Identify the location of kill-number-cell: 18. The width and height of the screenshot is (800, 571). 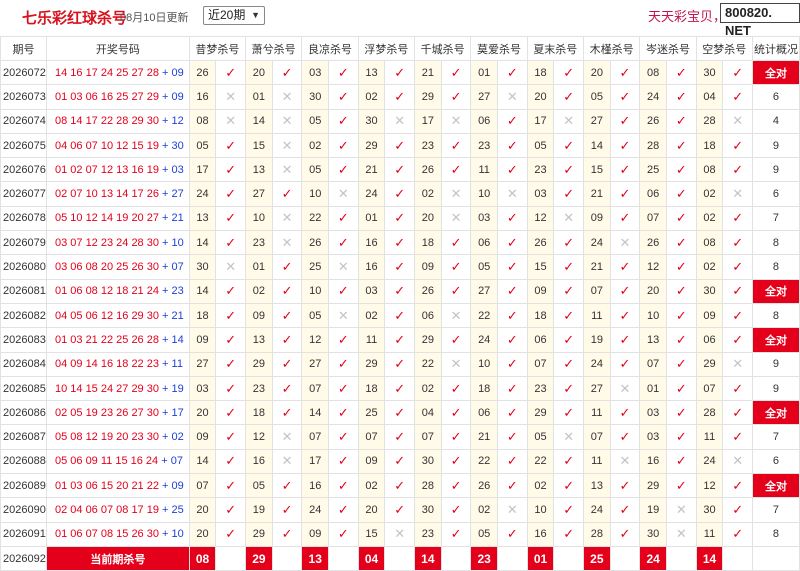
(371, 388).